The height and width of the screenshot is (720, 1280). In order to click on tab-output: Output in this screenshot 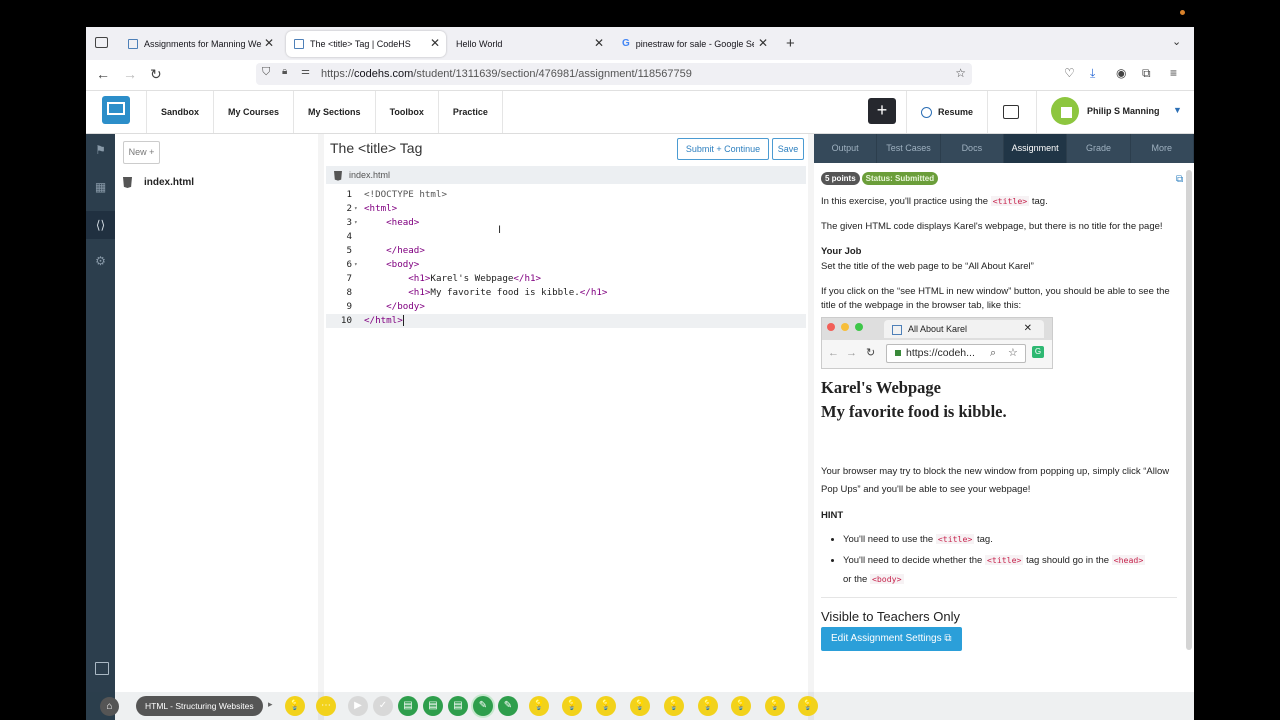, I will do `click(846, 148)`.